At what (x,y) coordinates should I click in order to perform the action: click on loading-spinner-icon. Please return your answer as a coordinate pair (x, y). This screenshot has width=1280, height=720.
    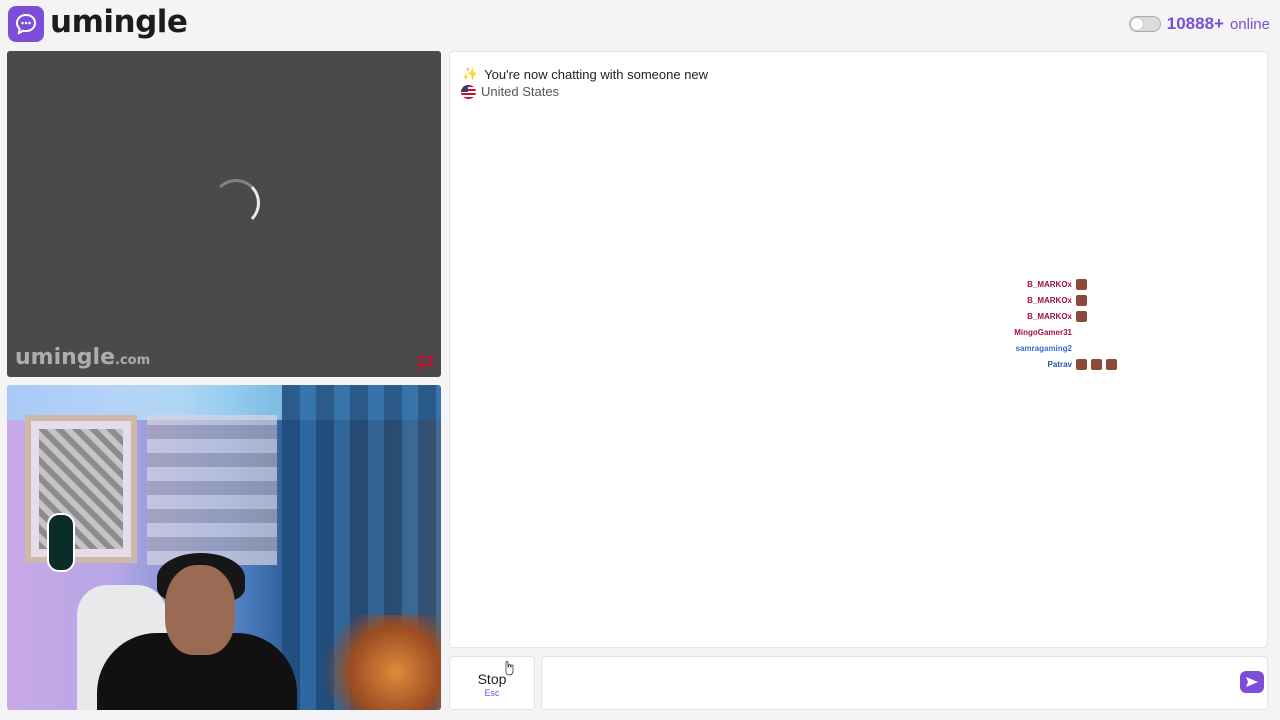
    Looking at the image, I should click on (236, 203).